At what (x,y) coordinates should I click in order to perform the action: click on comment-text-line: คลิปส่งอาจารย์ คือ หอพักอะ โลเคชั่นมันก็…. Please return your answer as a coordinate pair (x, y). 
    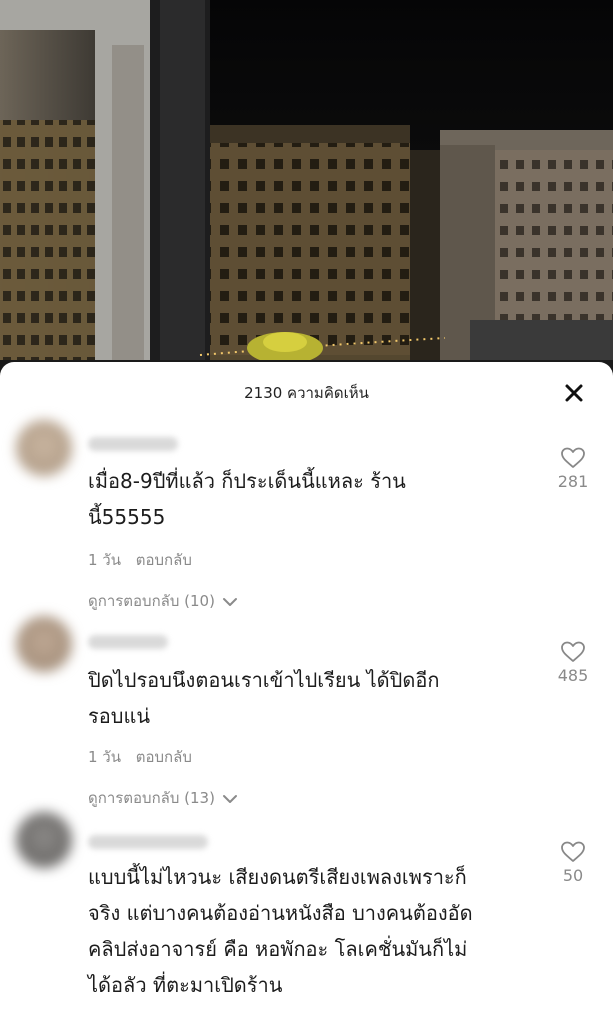
    Looking at the image, I should click on (278, 949).